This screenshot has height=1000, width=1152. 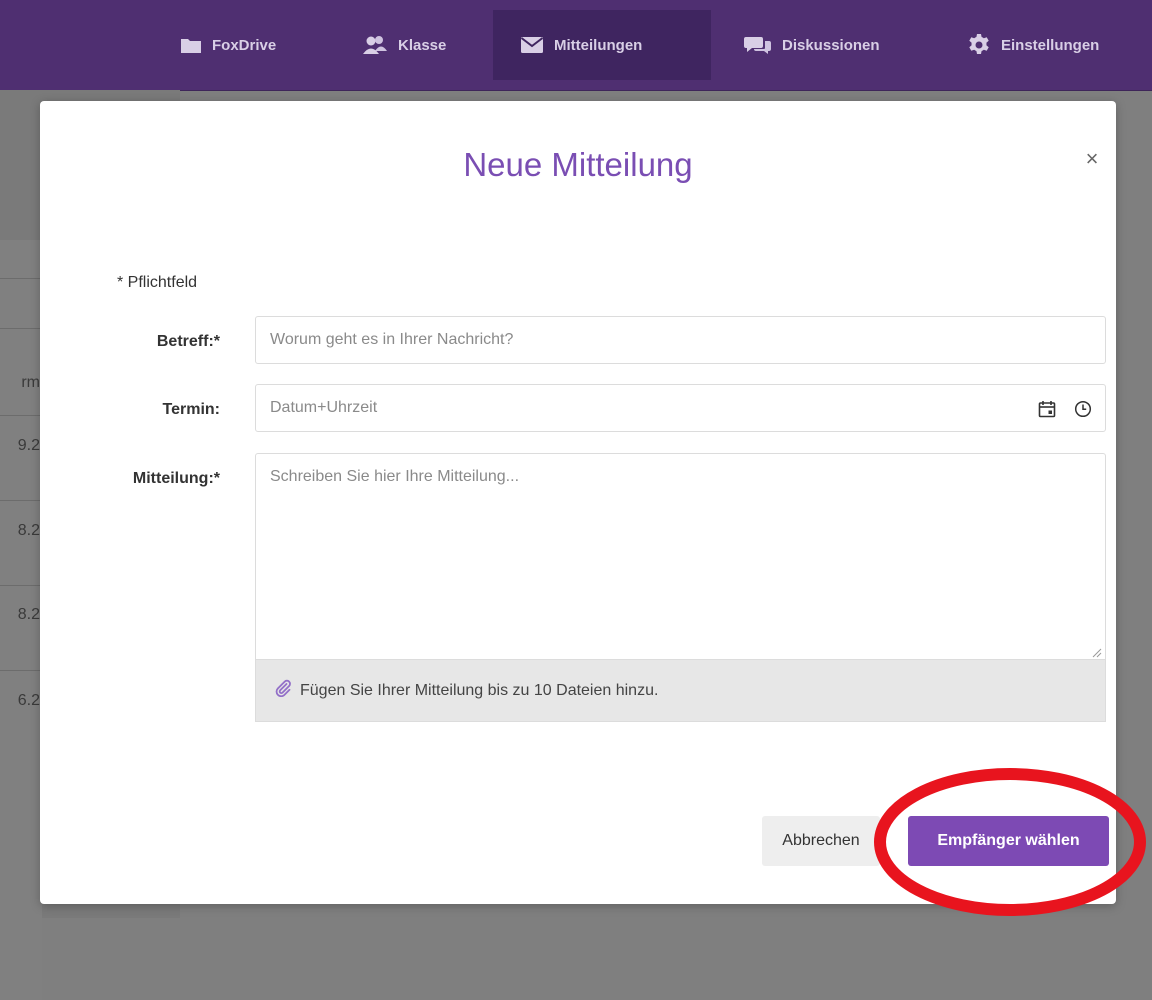 I want to click on clock-icon, so click(x=1083, y=409).